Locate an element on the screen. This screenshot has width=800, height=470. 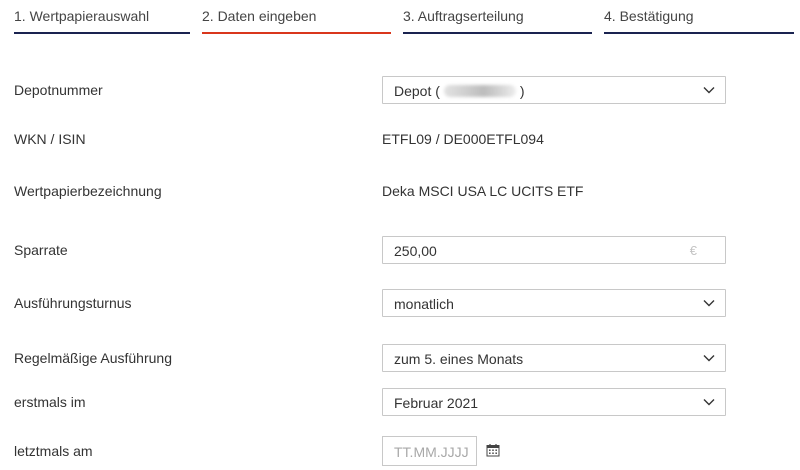
step-bestaetigung: 4. Bestätigung is located at coordinates (699, 17).